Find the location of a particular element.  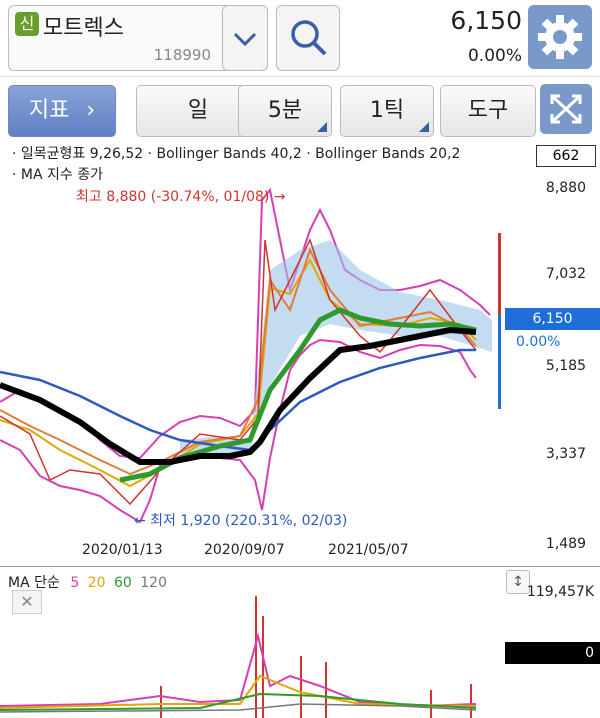

settings-button is located at coordinates (560, 37).